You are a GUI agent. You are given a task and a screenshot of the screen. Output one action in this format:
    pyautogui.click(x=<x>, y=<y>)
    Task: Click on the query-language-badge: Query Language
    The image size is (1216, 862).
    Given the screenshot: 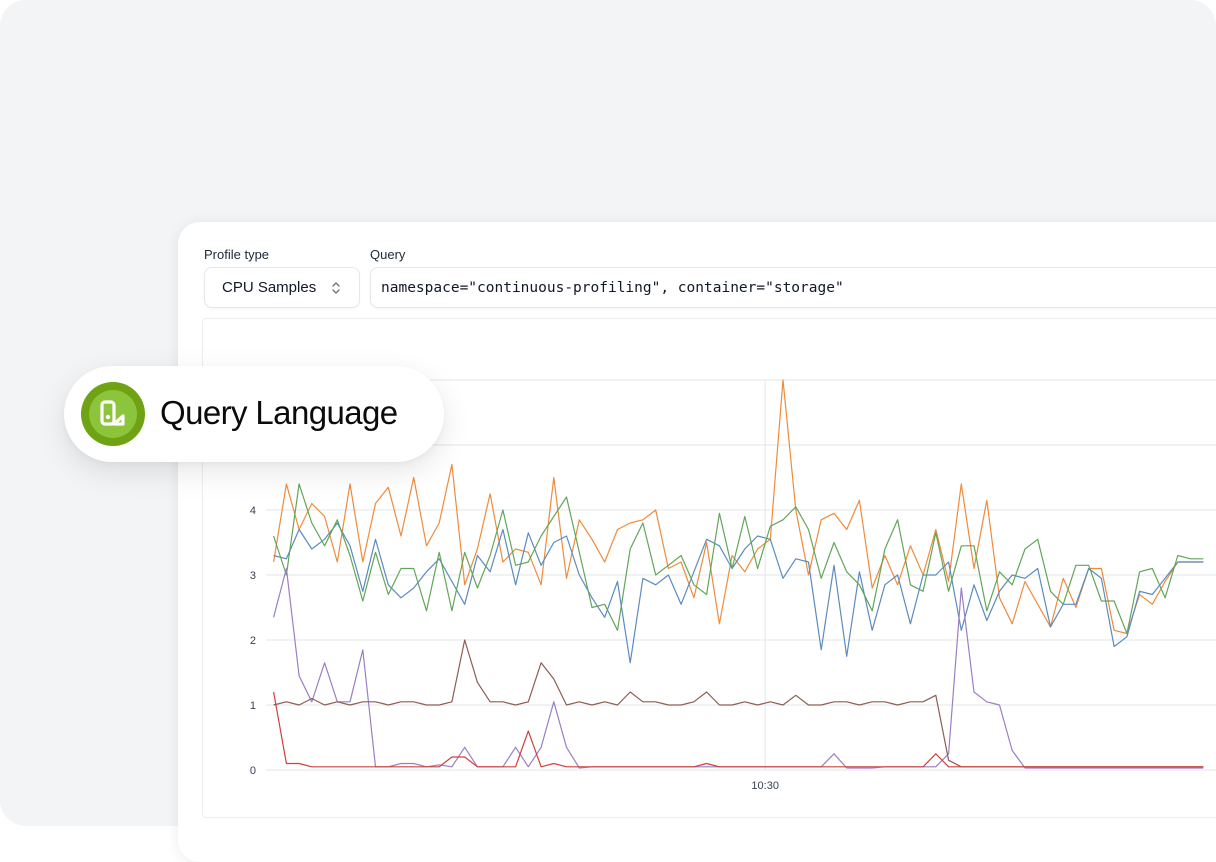 What is the action you would take?
    pyautogui.click(x=254, y=414)
    